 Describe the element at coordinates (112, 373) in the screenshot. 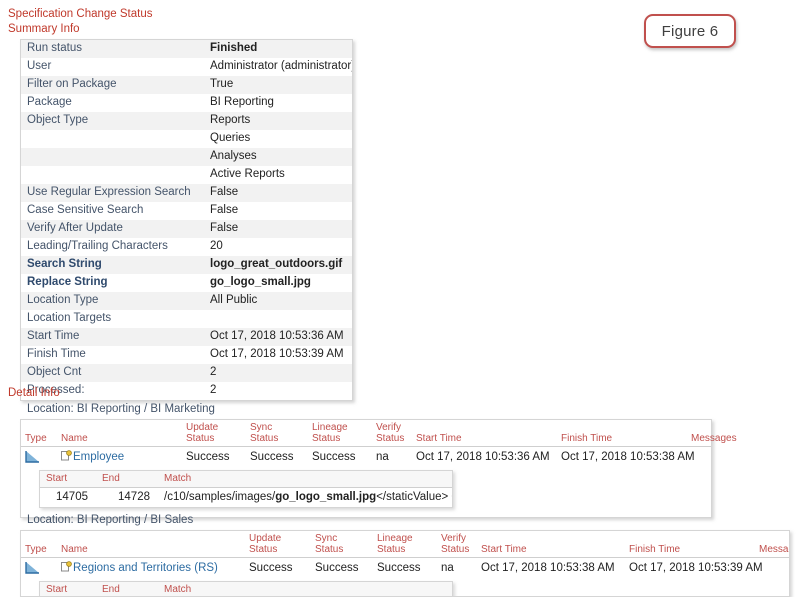

I see `summary-row-label: Object Cnt` at that location.